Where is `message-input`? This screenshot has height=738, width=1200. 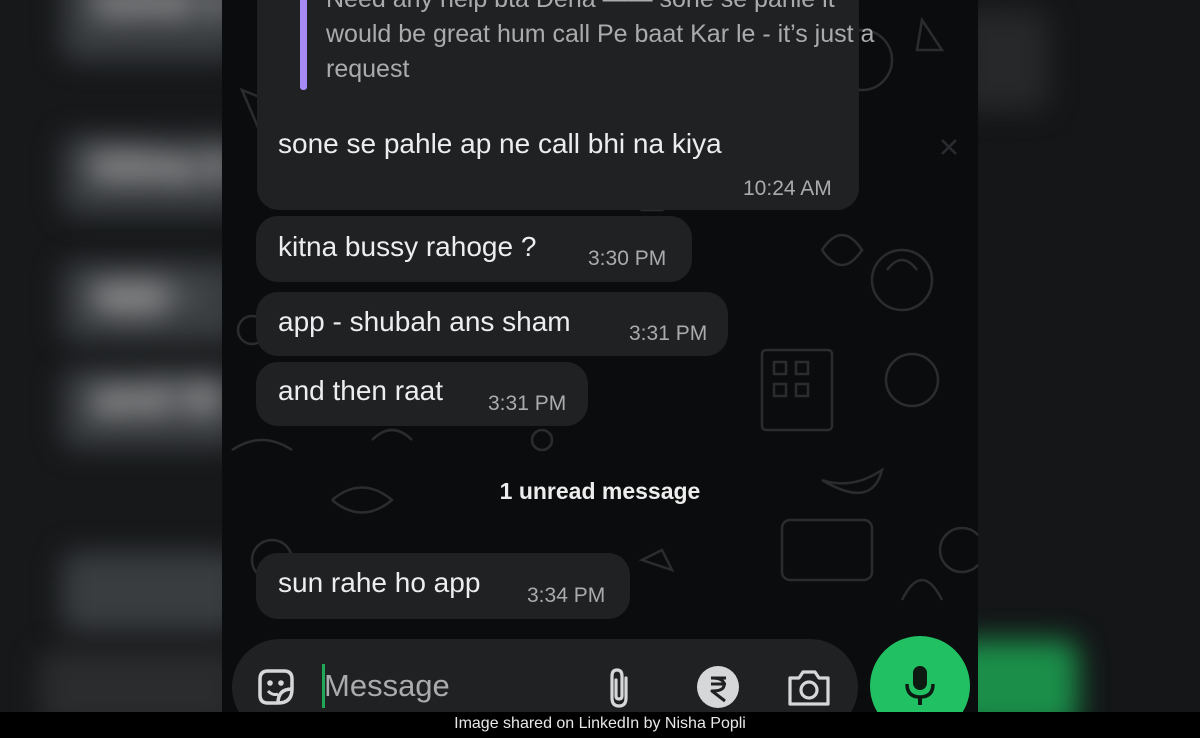 message-input is located at coordinates (444, 686).